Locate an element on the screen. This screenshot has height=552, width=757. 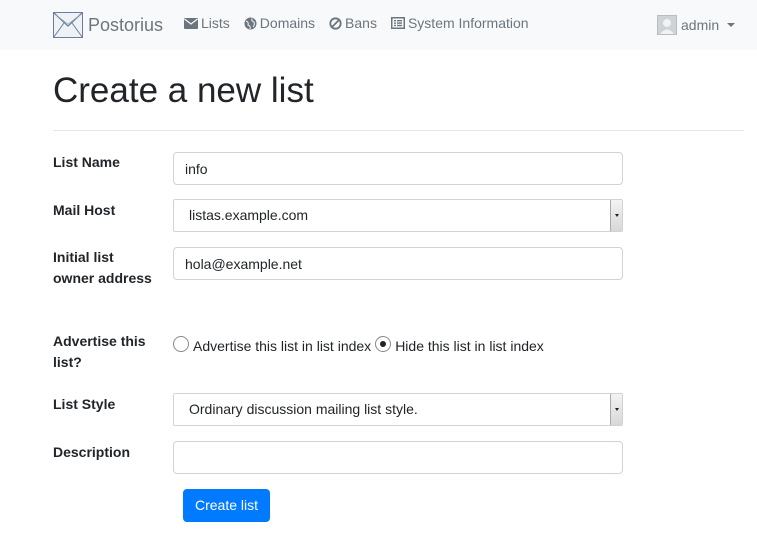
chevron-down-icon is located at coordinates (731, 25).